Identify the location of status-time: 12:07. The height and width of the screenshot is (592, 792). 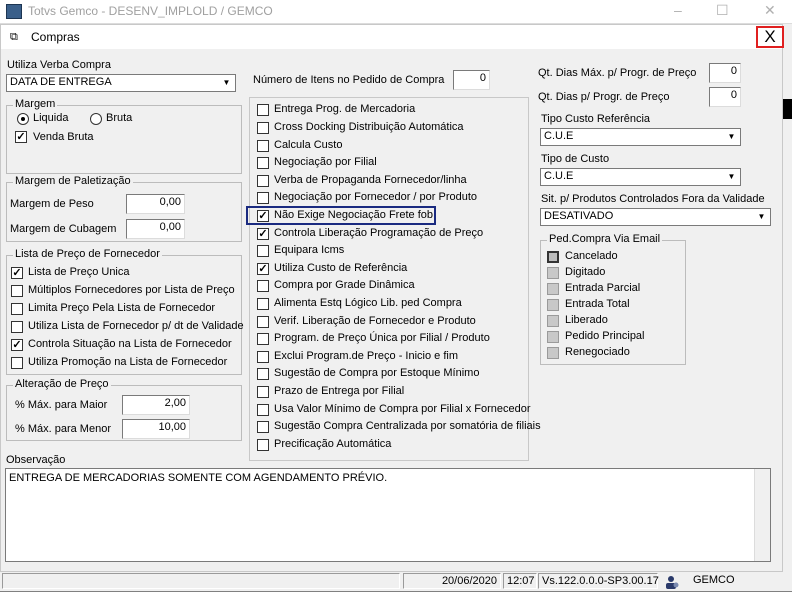
(520, 581).